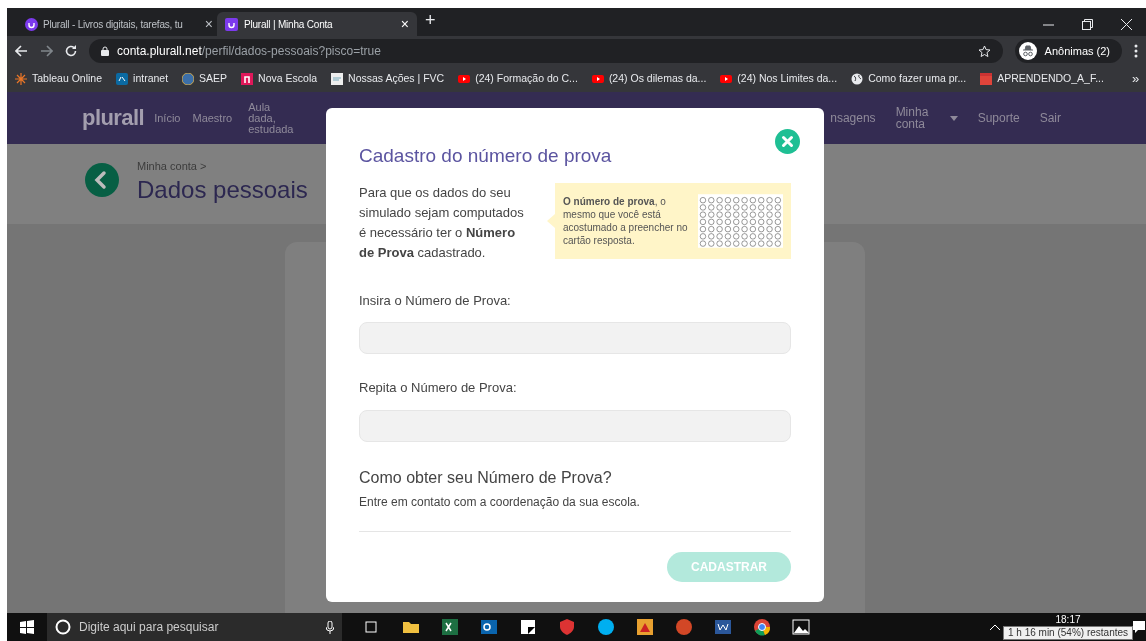 The image size is (1146, 641). Describe the element at coordinates (723, 627) in the screenshot. I see `document-app-icon` at that location.